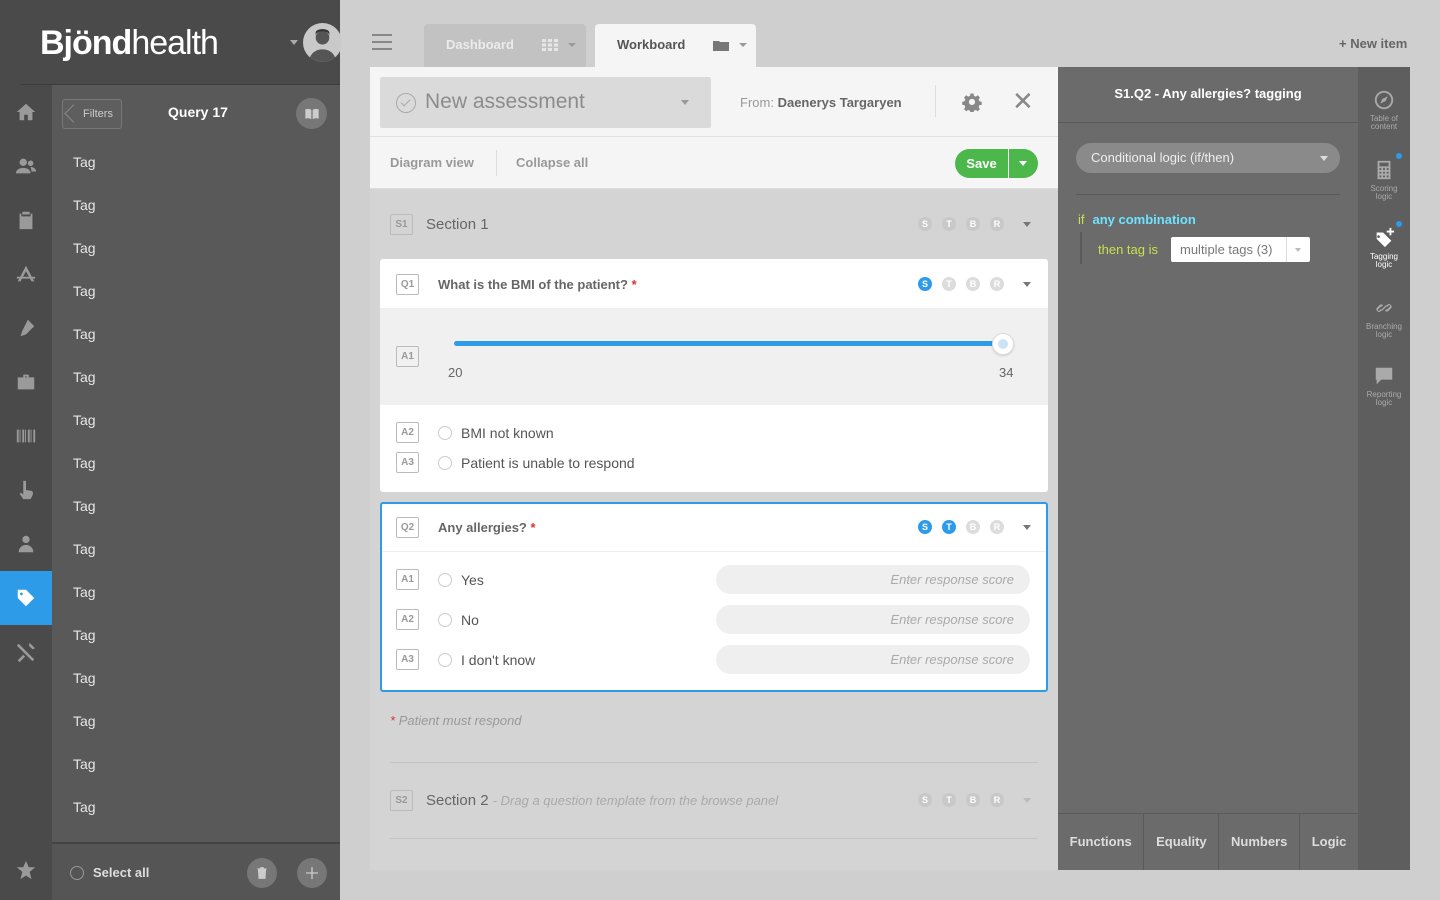  What do you see at coordinates (26, 112) in the screenshot?
I see `home-icon` at bounding box center [26, 112].